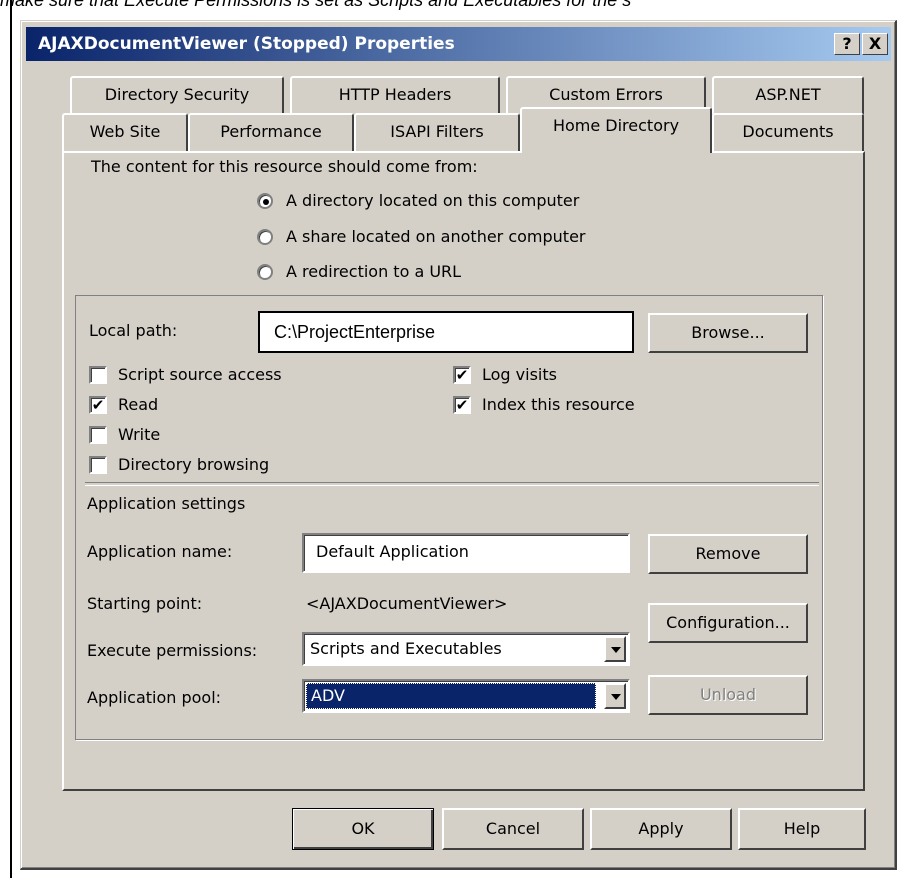 The image size is (899, 878). I want to click on application-pool-value: ADV, so click(451, 696).